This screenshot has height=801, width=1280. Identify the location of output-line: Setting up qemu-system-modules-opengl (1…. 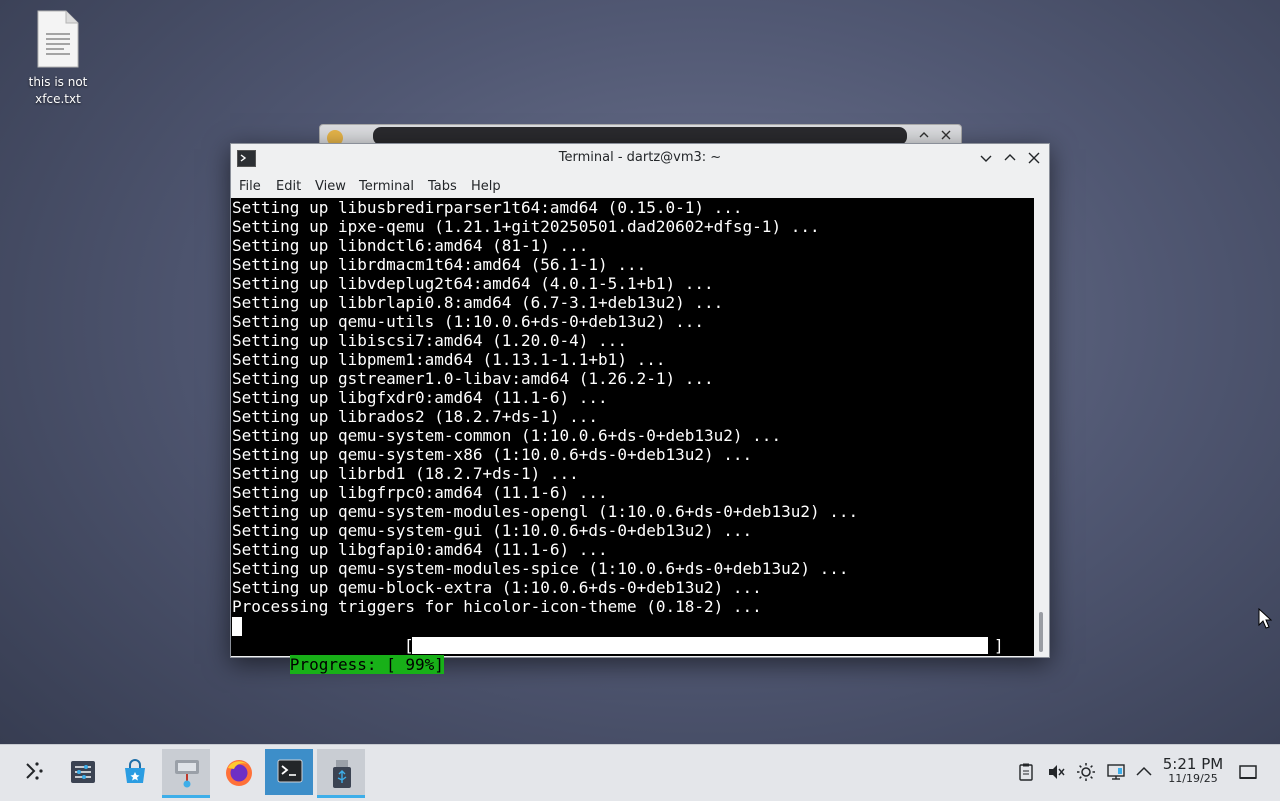
(545, 511).